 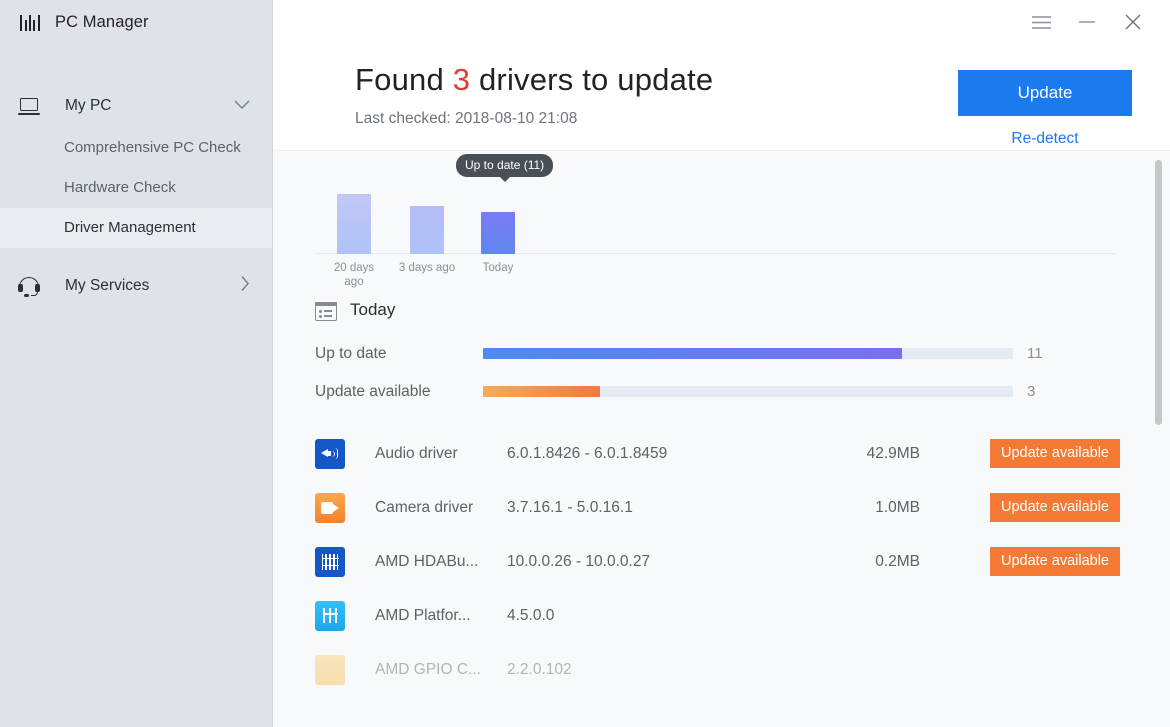 I want to click on titlebar, so click(x=721, y=22).